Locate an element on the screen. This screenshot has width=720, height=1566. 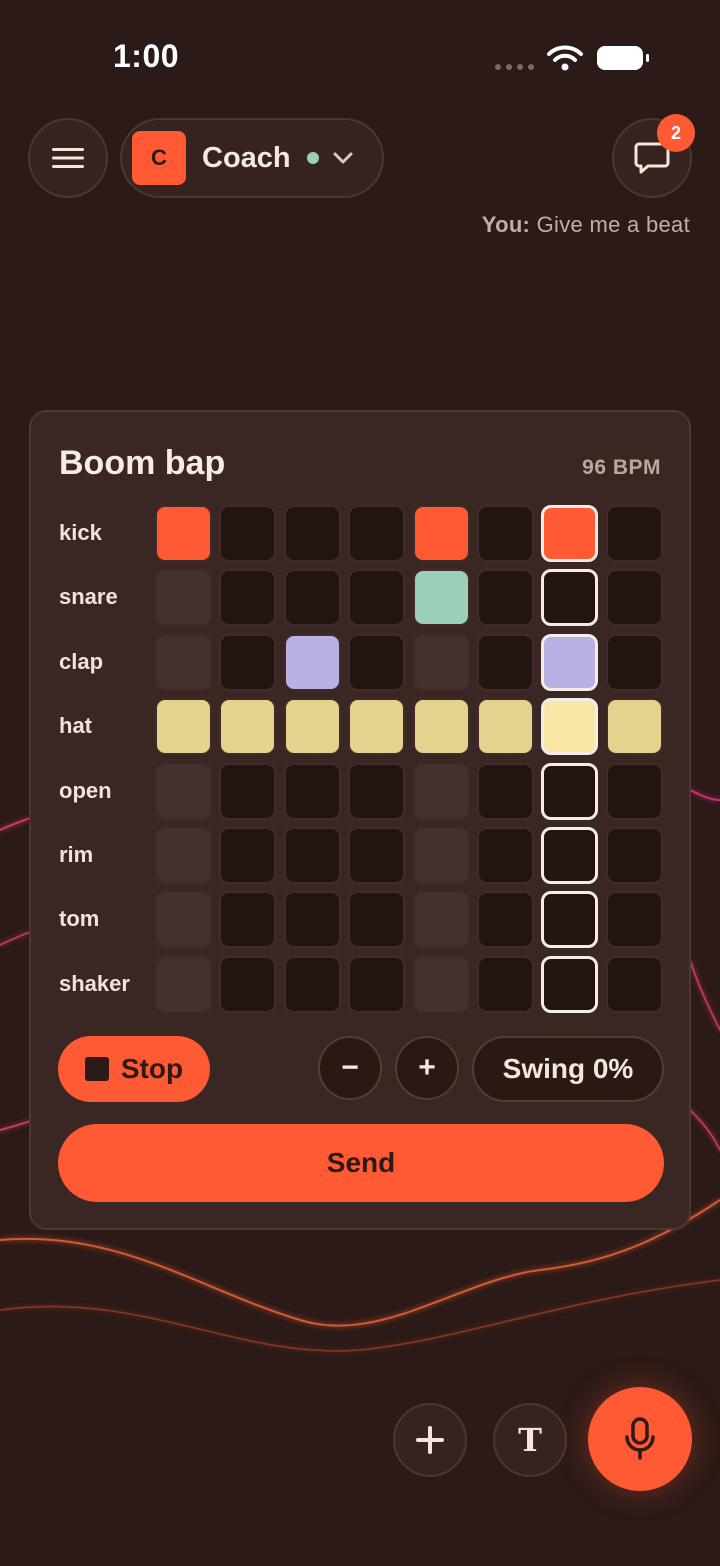
battery-icon is located at coordinates (623, 58).